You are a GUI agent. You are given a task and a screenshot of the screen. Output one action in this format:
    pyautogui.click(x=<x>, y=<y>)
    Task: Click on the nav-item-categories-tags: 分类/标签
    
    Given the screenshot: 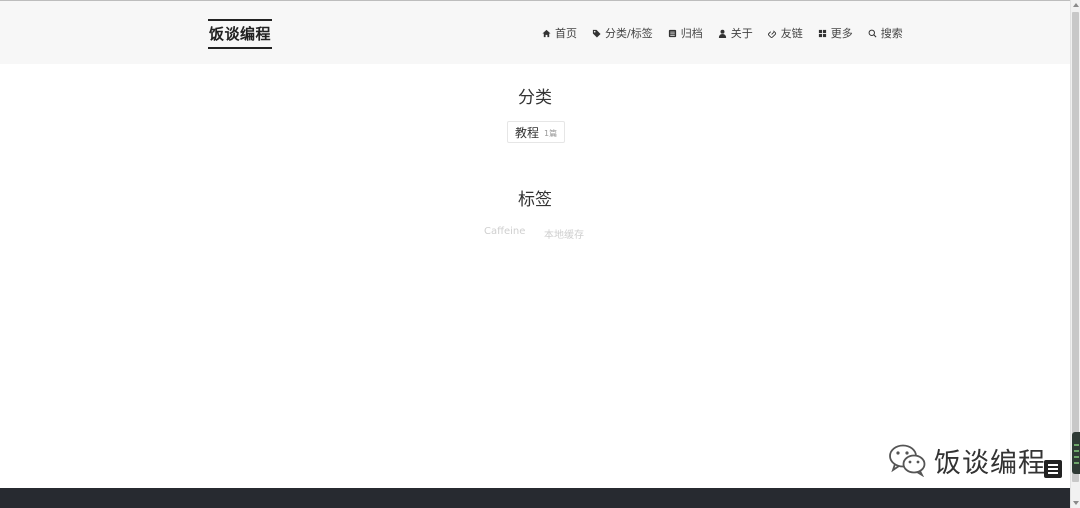 What is the action you would take?
    pyautogui.click(x=622, y=33)
    